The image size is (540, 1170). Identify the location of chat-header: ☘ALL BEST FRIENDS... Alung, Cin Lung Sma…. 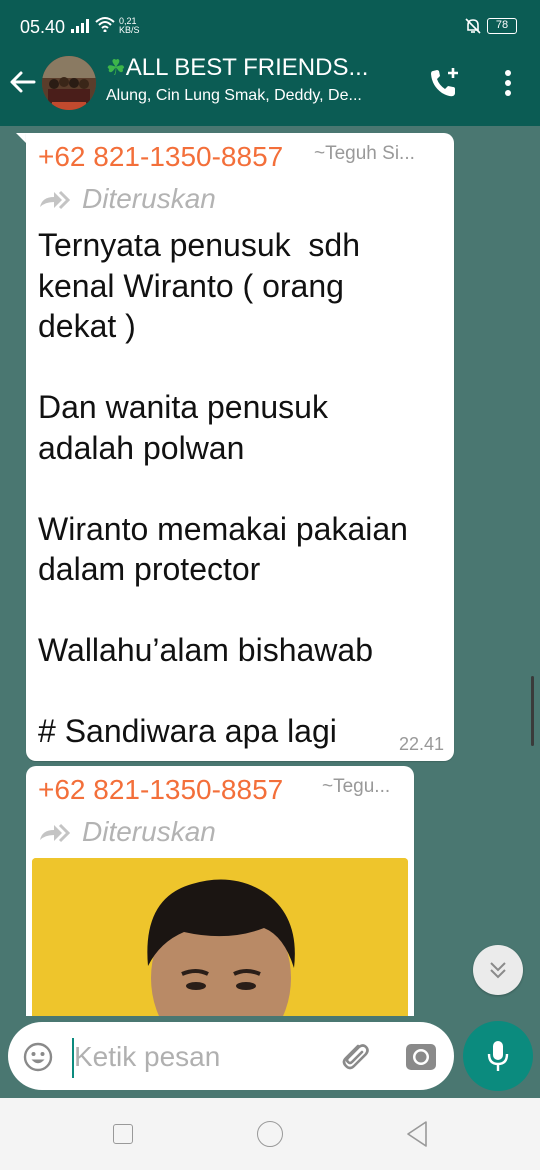
(270, 85).